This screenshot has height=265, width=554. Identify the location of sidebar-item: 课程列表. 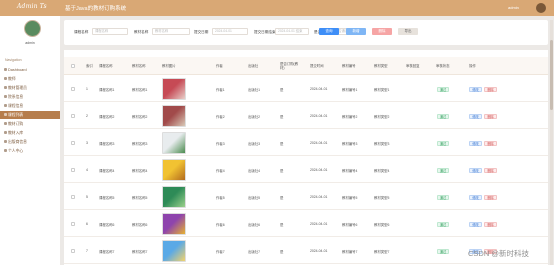
(30, 115).